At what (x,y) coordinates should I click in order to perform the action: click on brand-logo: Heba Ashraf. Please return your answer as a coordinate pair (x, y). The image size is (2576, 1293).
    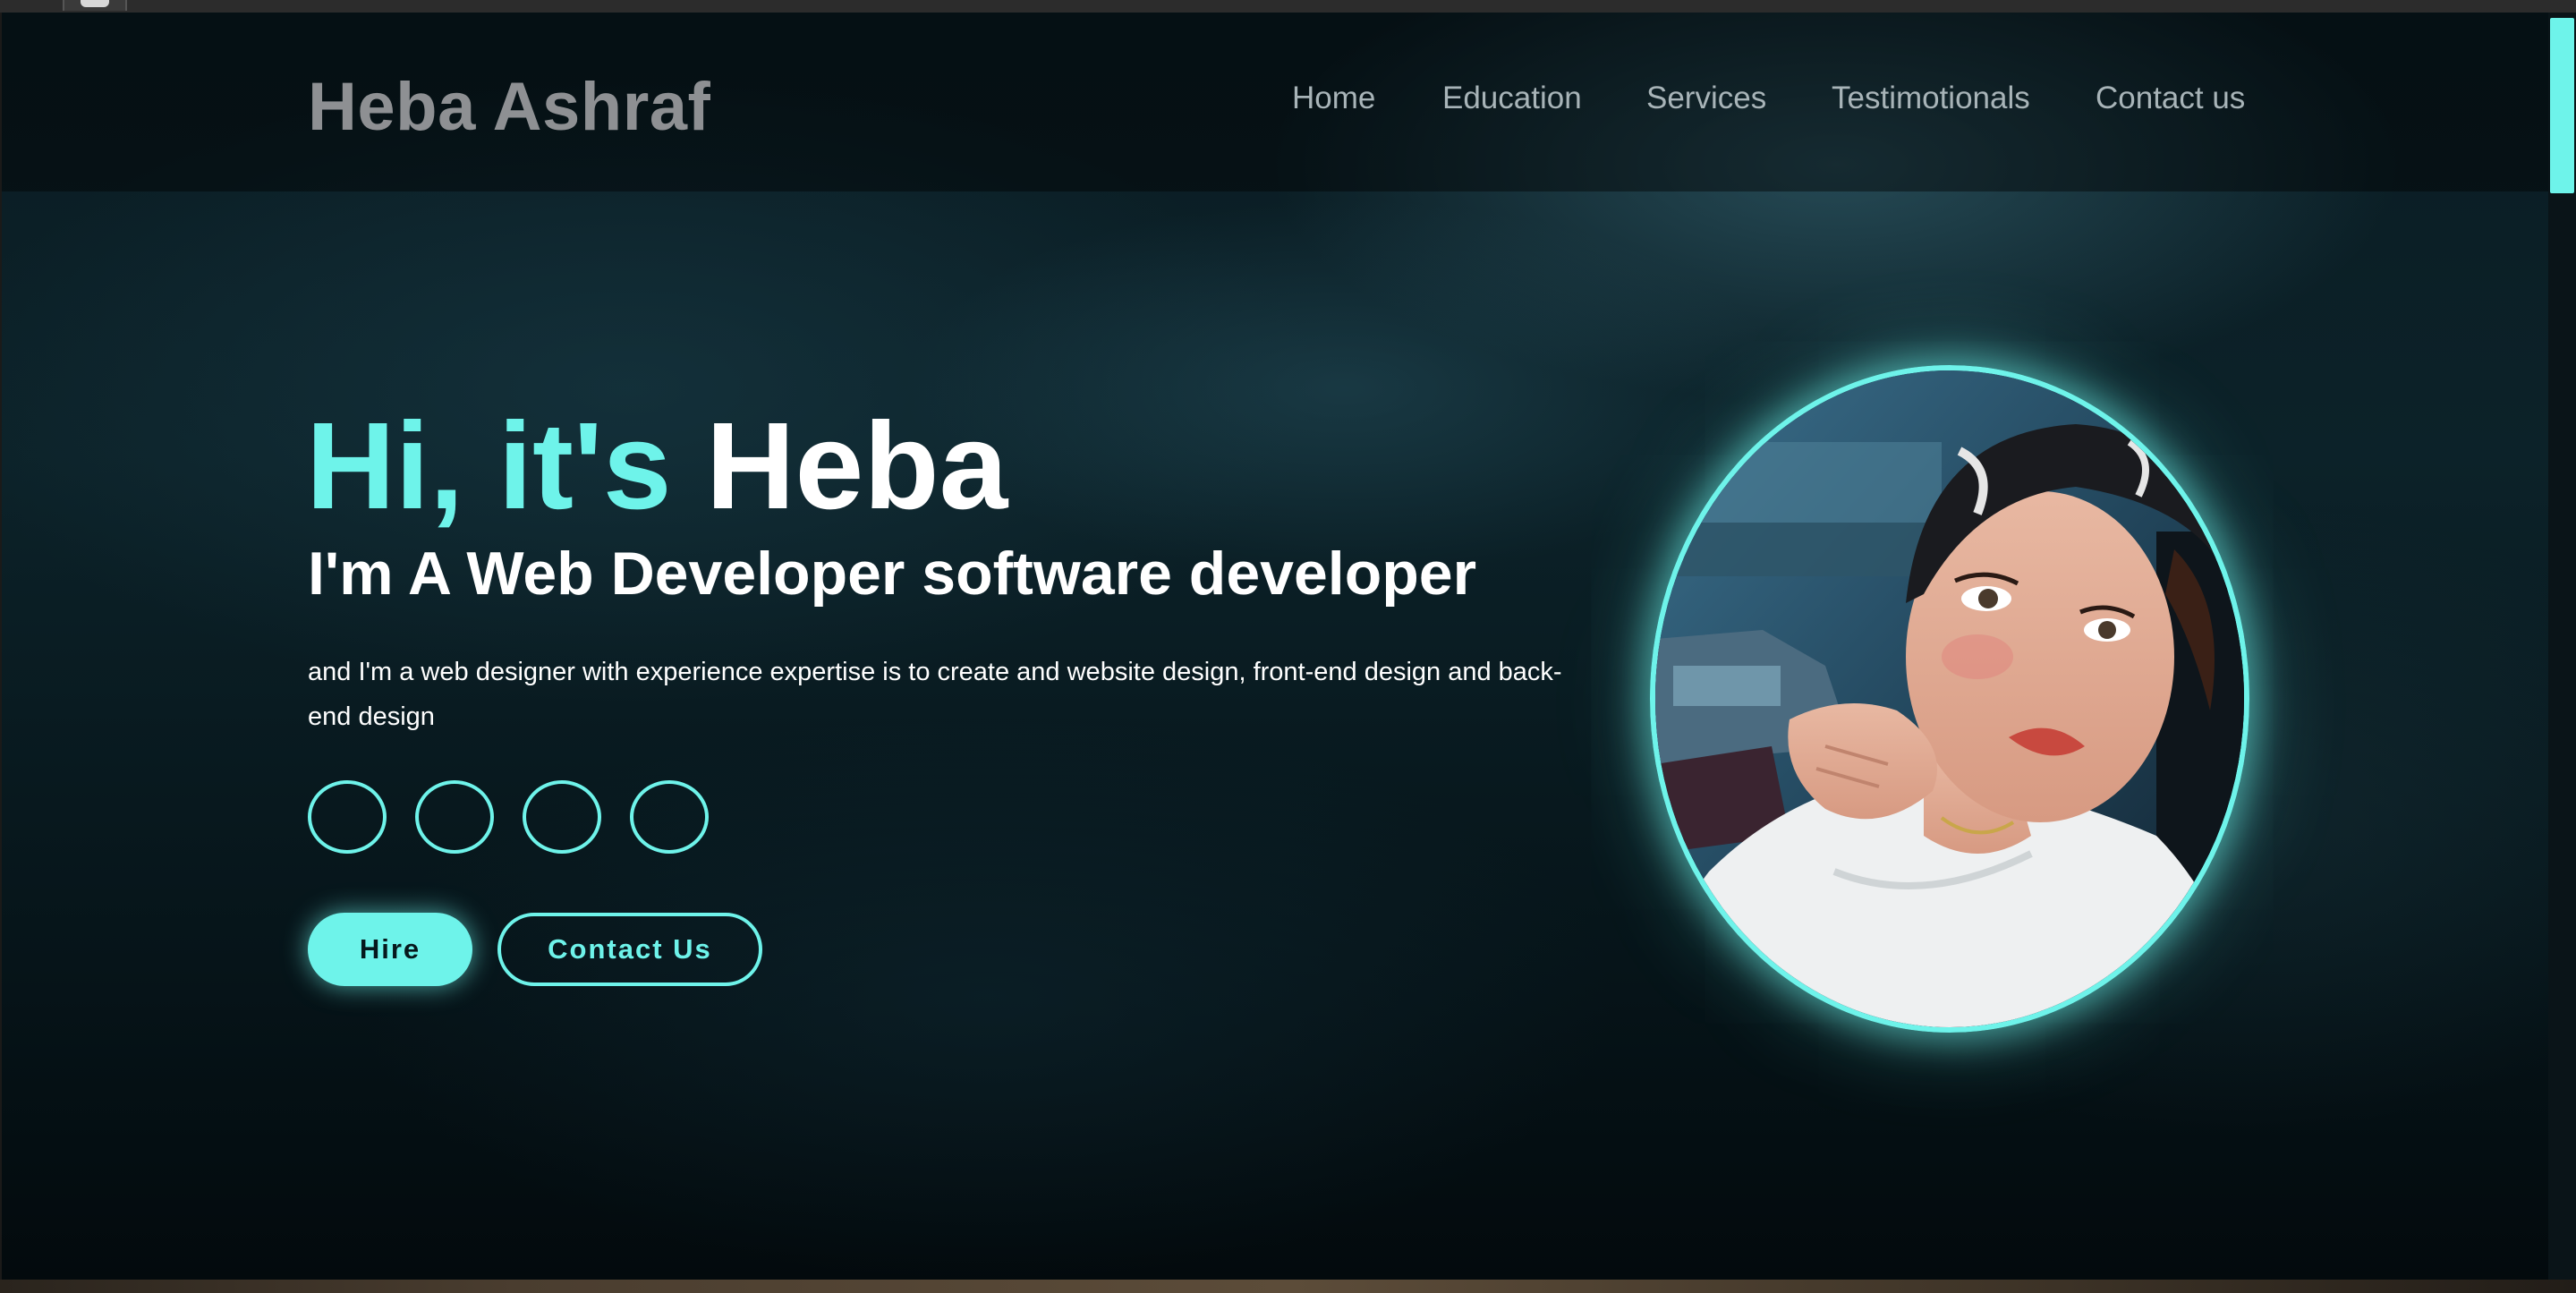
    Looking at the image, I should click on (509, 107).